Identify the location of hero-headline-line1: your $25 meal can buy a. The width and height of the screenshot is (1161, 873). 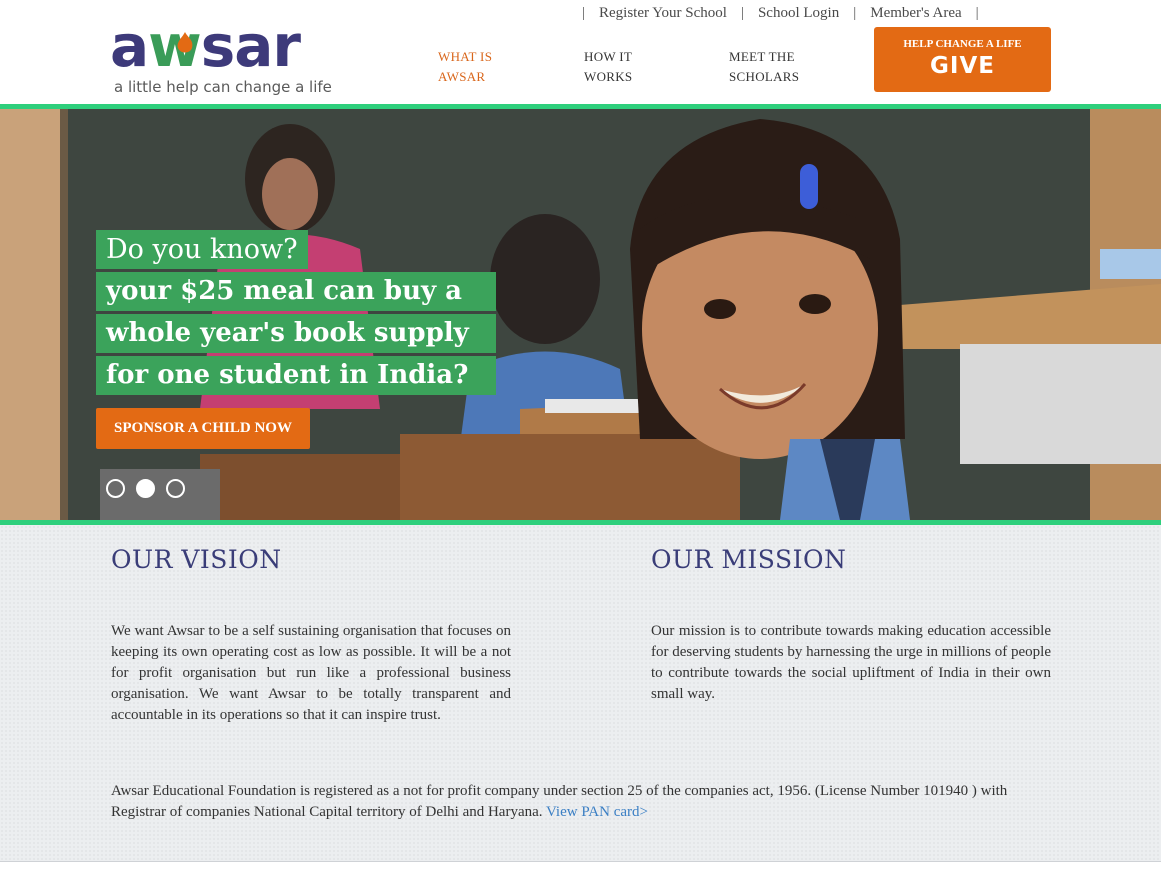
(296, 291).